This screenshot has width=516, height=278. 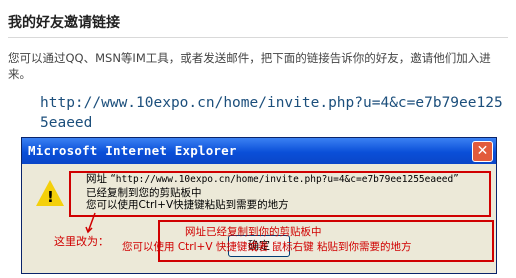 I want to click on message-line-copied: 已经复制到您的剪贴板中, so click(x=144, y=192).